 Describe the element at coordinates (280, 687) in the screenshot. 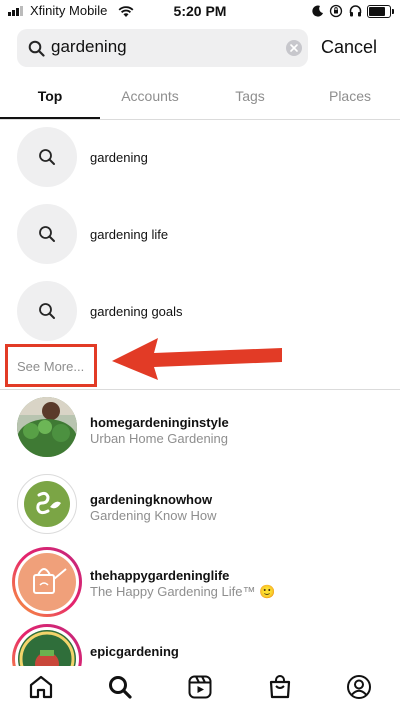

I see `shop-icon` at that location.